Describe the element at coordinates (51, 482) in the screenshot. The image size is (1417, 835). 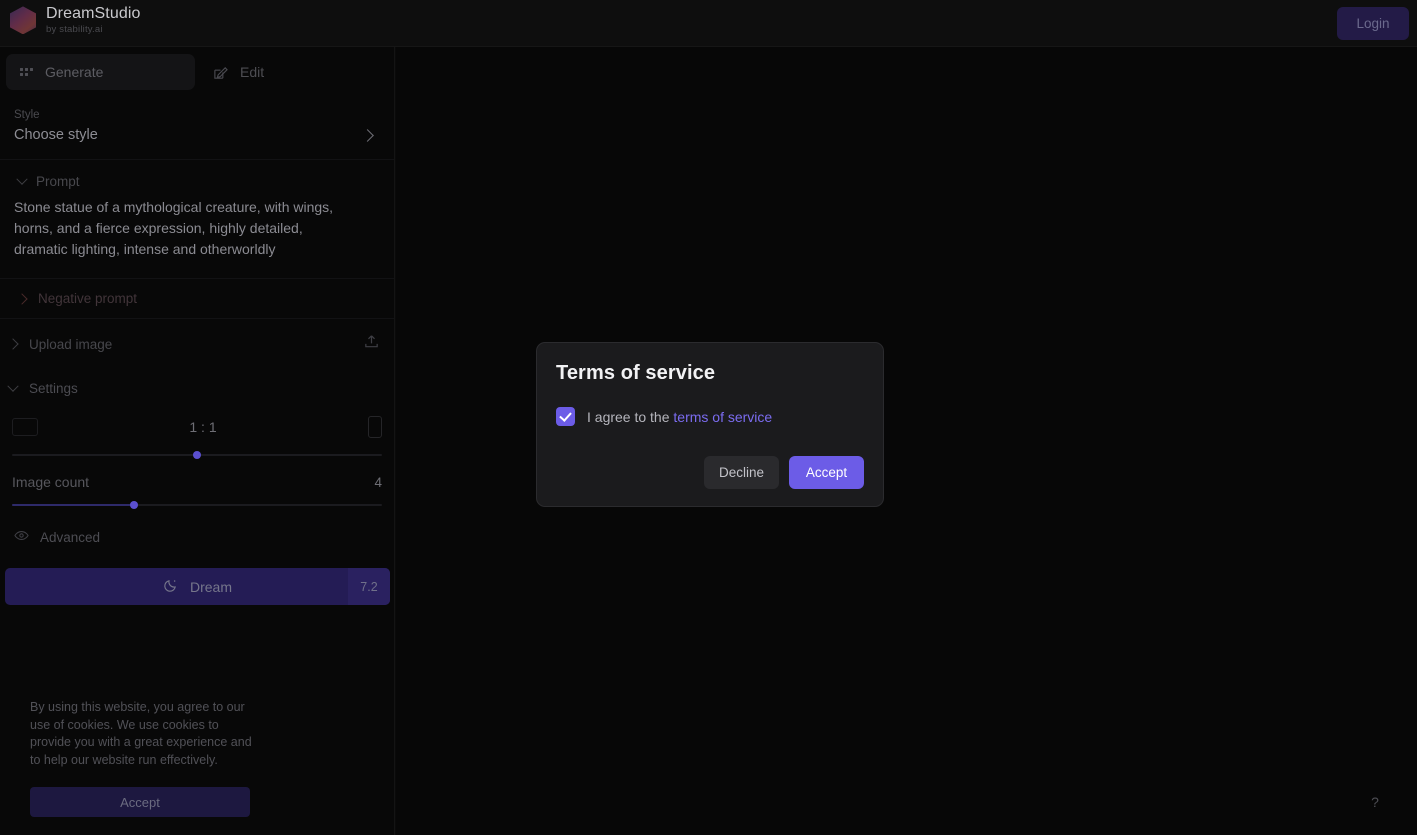
I see `image-count-label: Image count` at that location.